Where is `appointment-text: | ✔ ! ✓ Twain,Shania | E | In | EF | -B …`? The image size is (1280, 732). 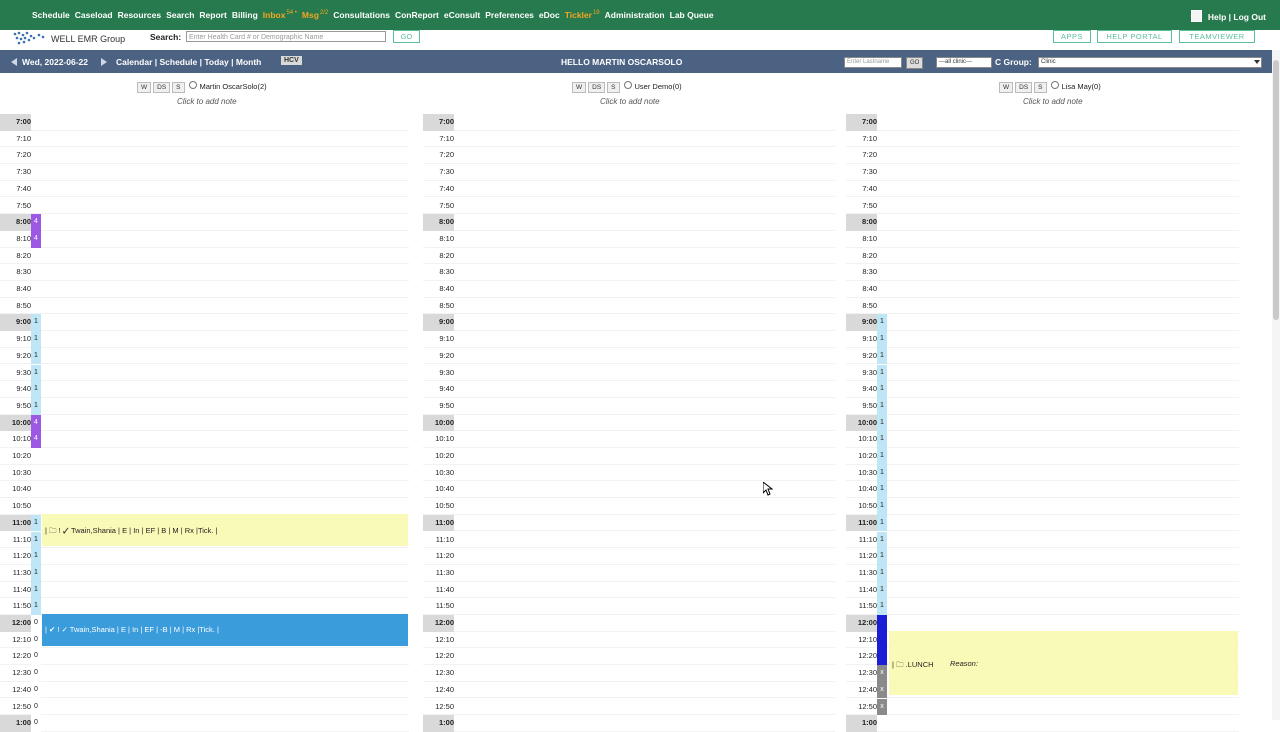 appointment-text: | ✔ ! ✓ Twain,Shania | E | In | EF | -B … is located at coordinates (132, 629).